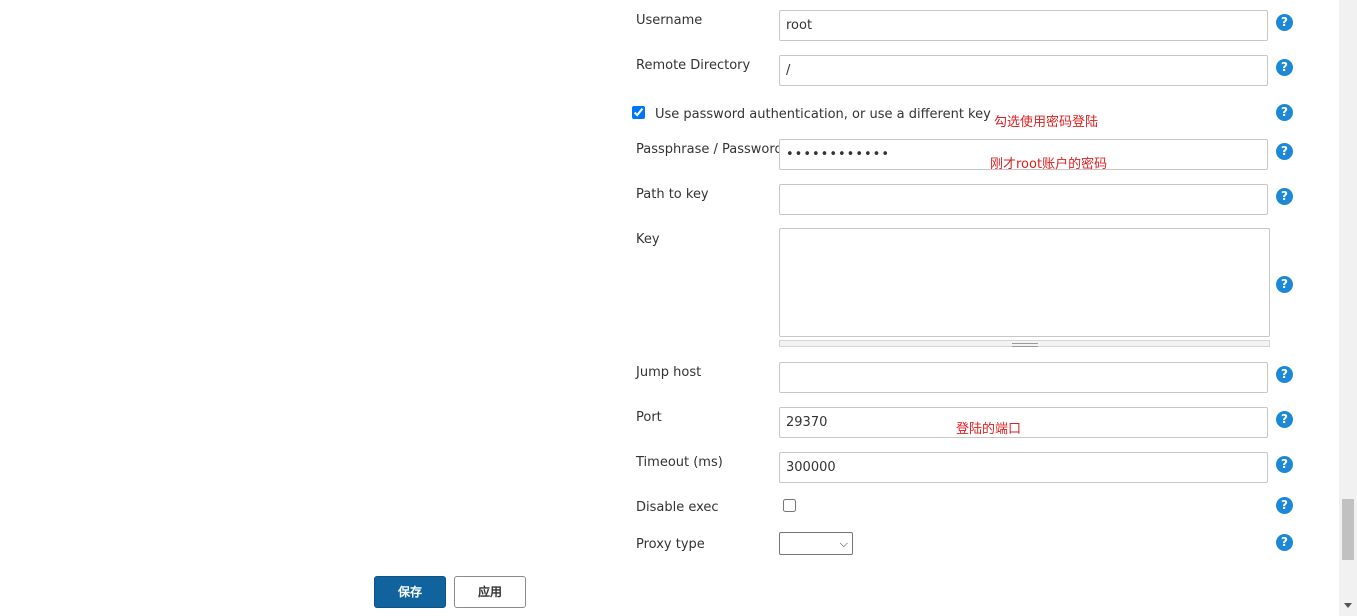  Describe the element at coordinates (709, 149) in the screenshot. I see `passphrase-label: Passphrase / Password` at that location.